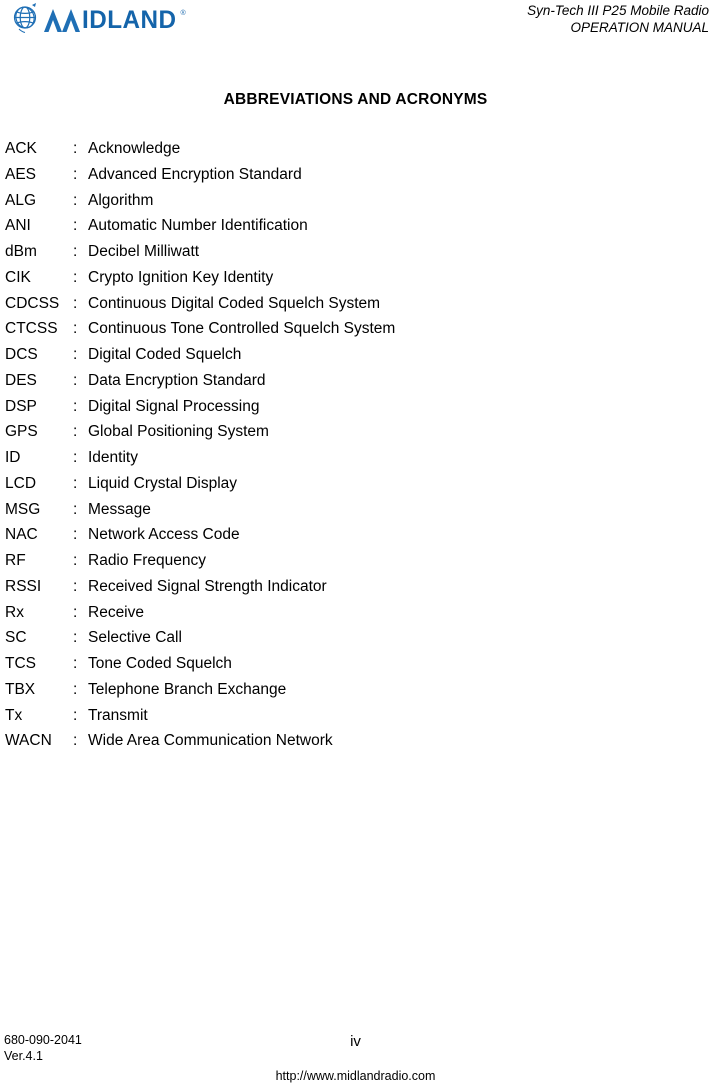 Image resolution: width=711 pixels, height=1091 pixels. Describe the element at coordinates (355, 1076) in the screenshot. I see `footer-website-url: http://www.midlandradio.com` at that location.